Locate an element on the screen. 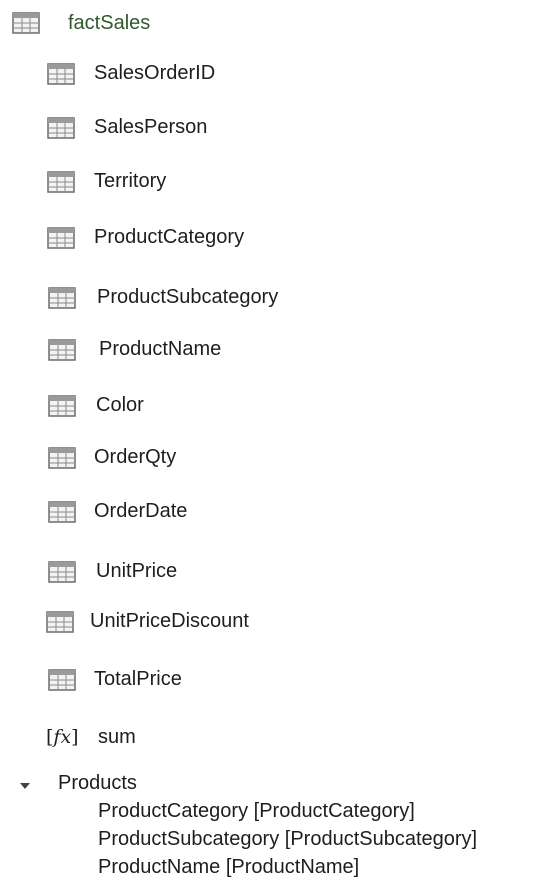 The image size is (545, 886). hierarchy-node-products: Products is located at coordinates (110, 783).